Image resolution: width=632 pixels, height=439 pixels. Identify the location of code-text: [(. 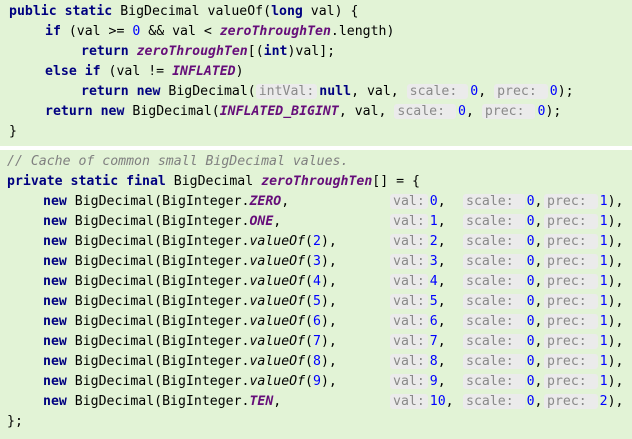
(255, 51).